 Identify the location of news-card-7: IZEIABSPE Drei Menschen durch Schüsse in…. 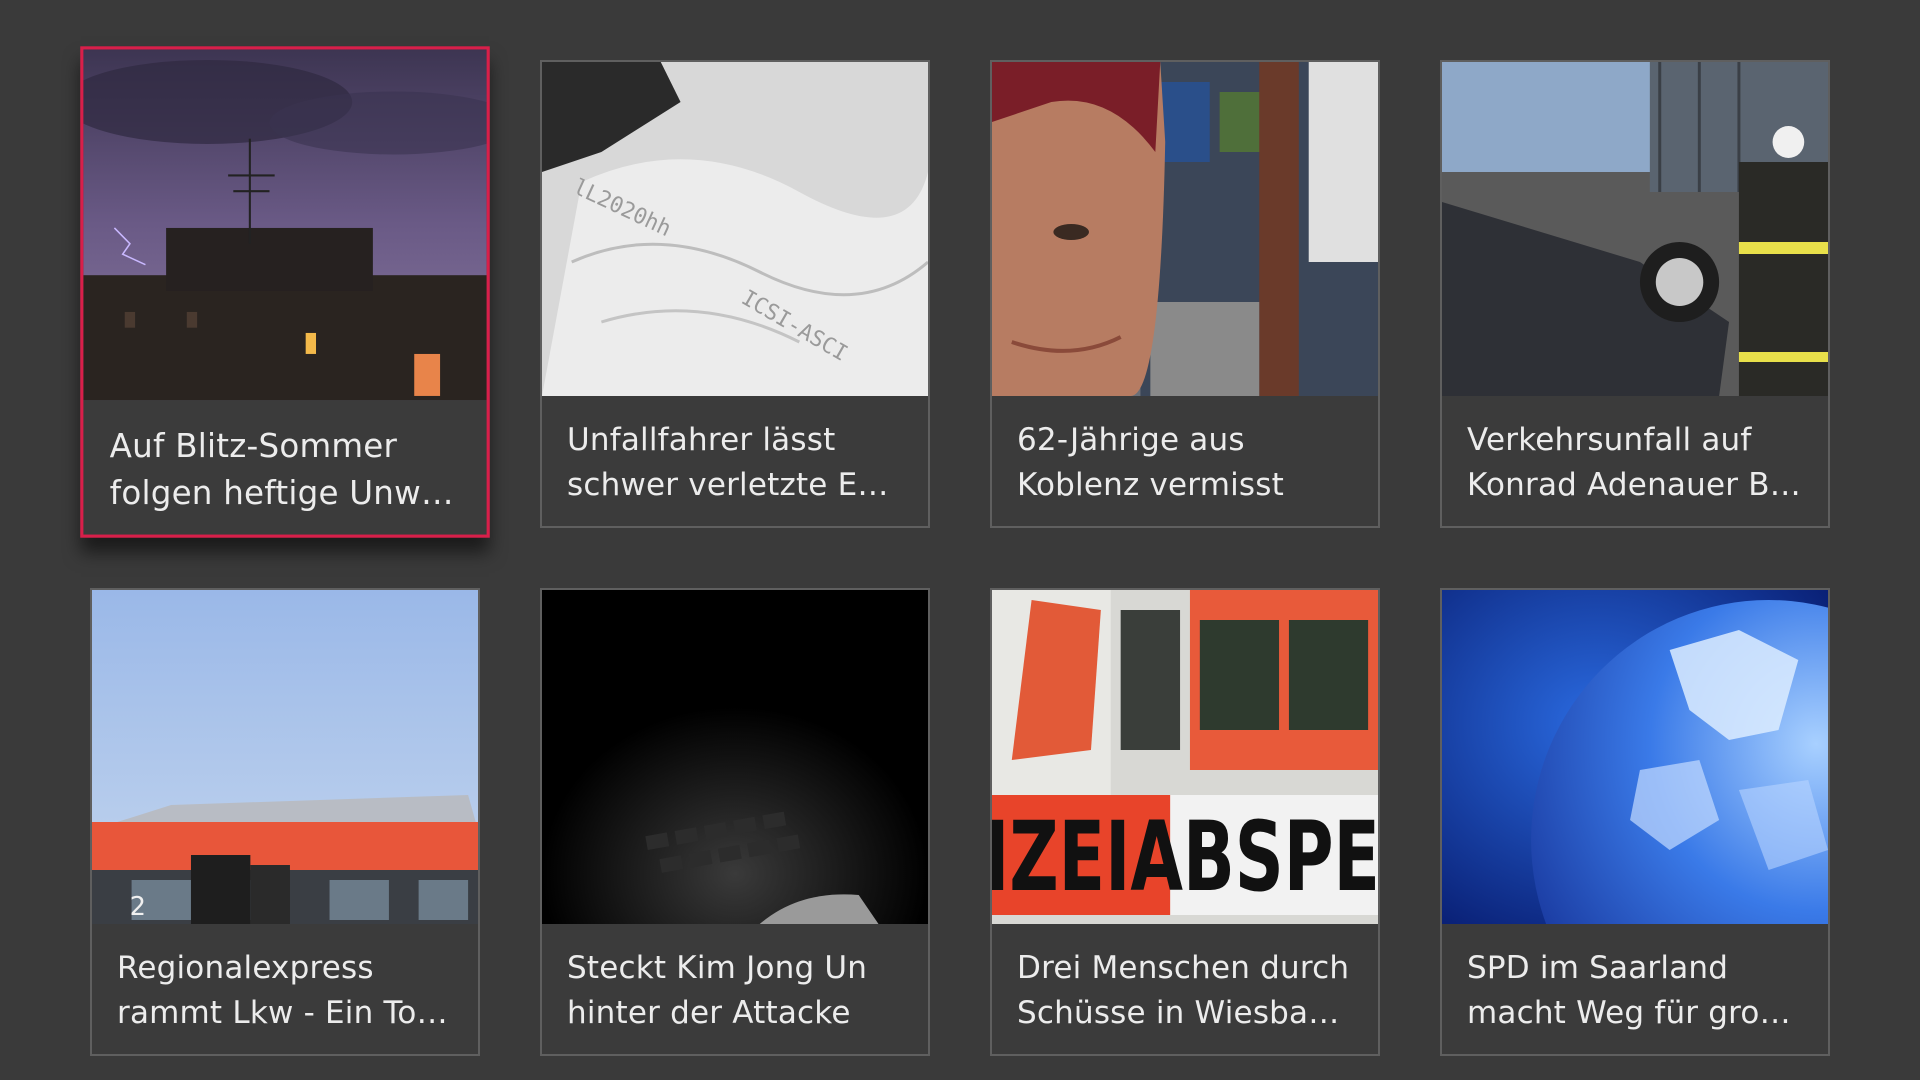
(1185, 822).